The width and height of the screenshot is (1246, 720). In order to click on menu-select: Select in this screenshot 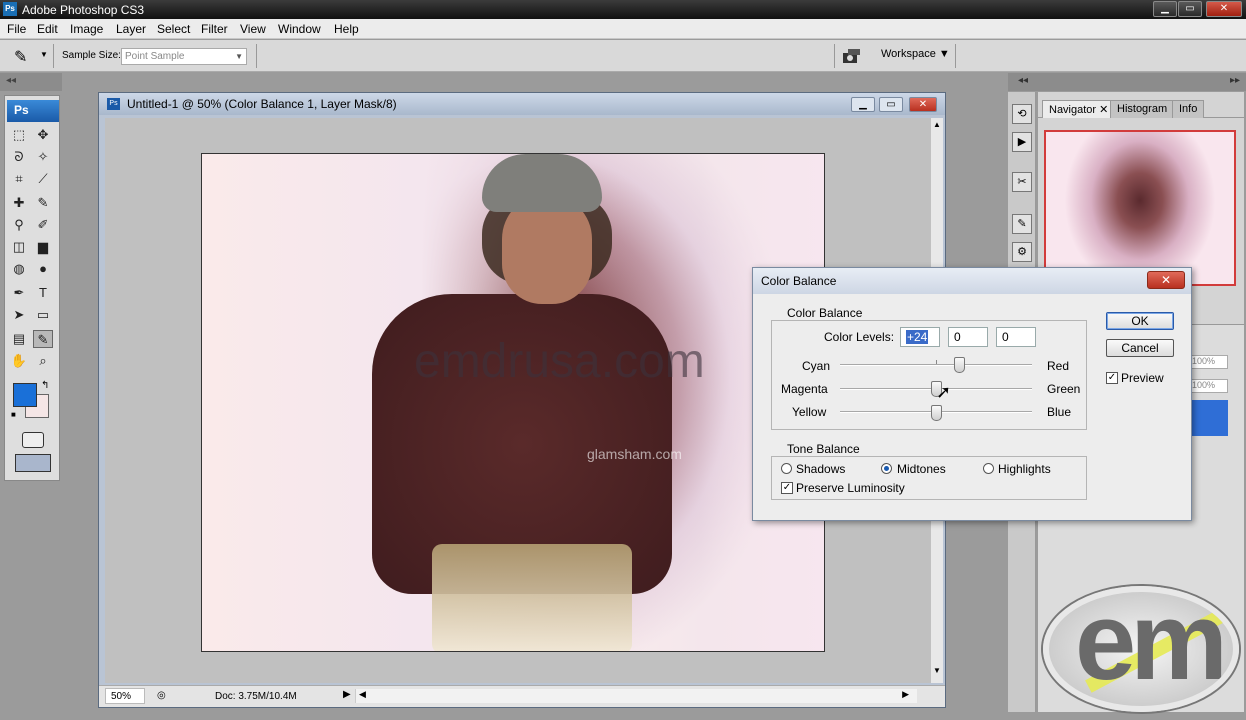, I will do `click(173, 29)`.